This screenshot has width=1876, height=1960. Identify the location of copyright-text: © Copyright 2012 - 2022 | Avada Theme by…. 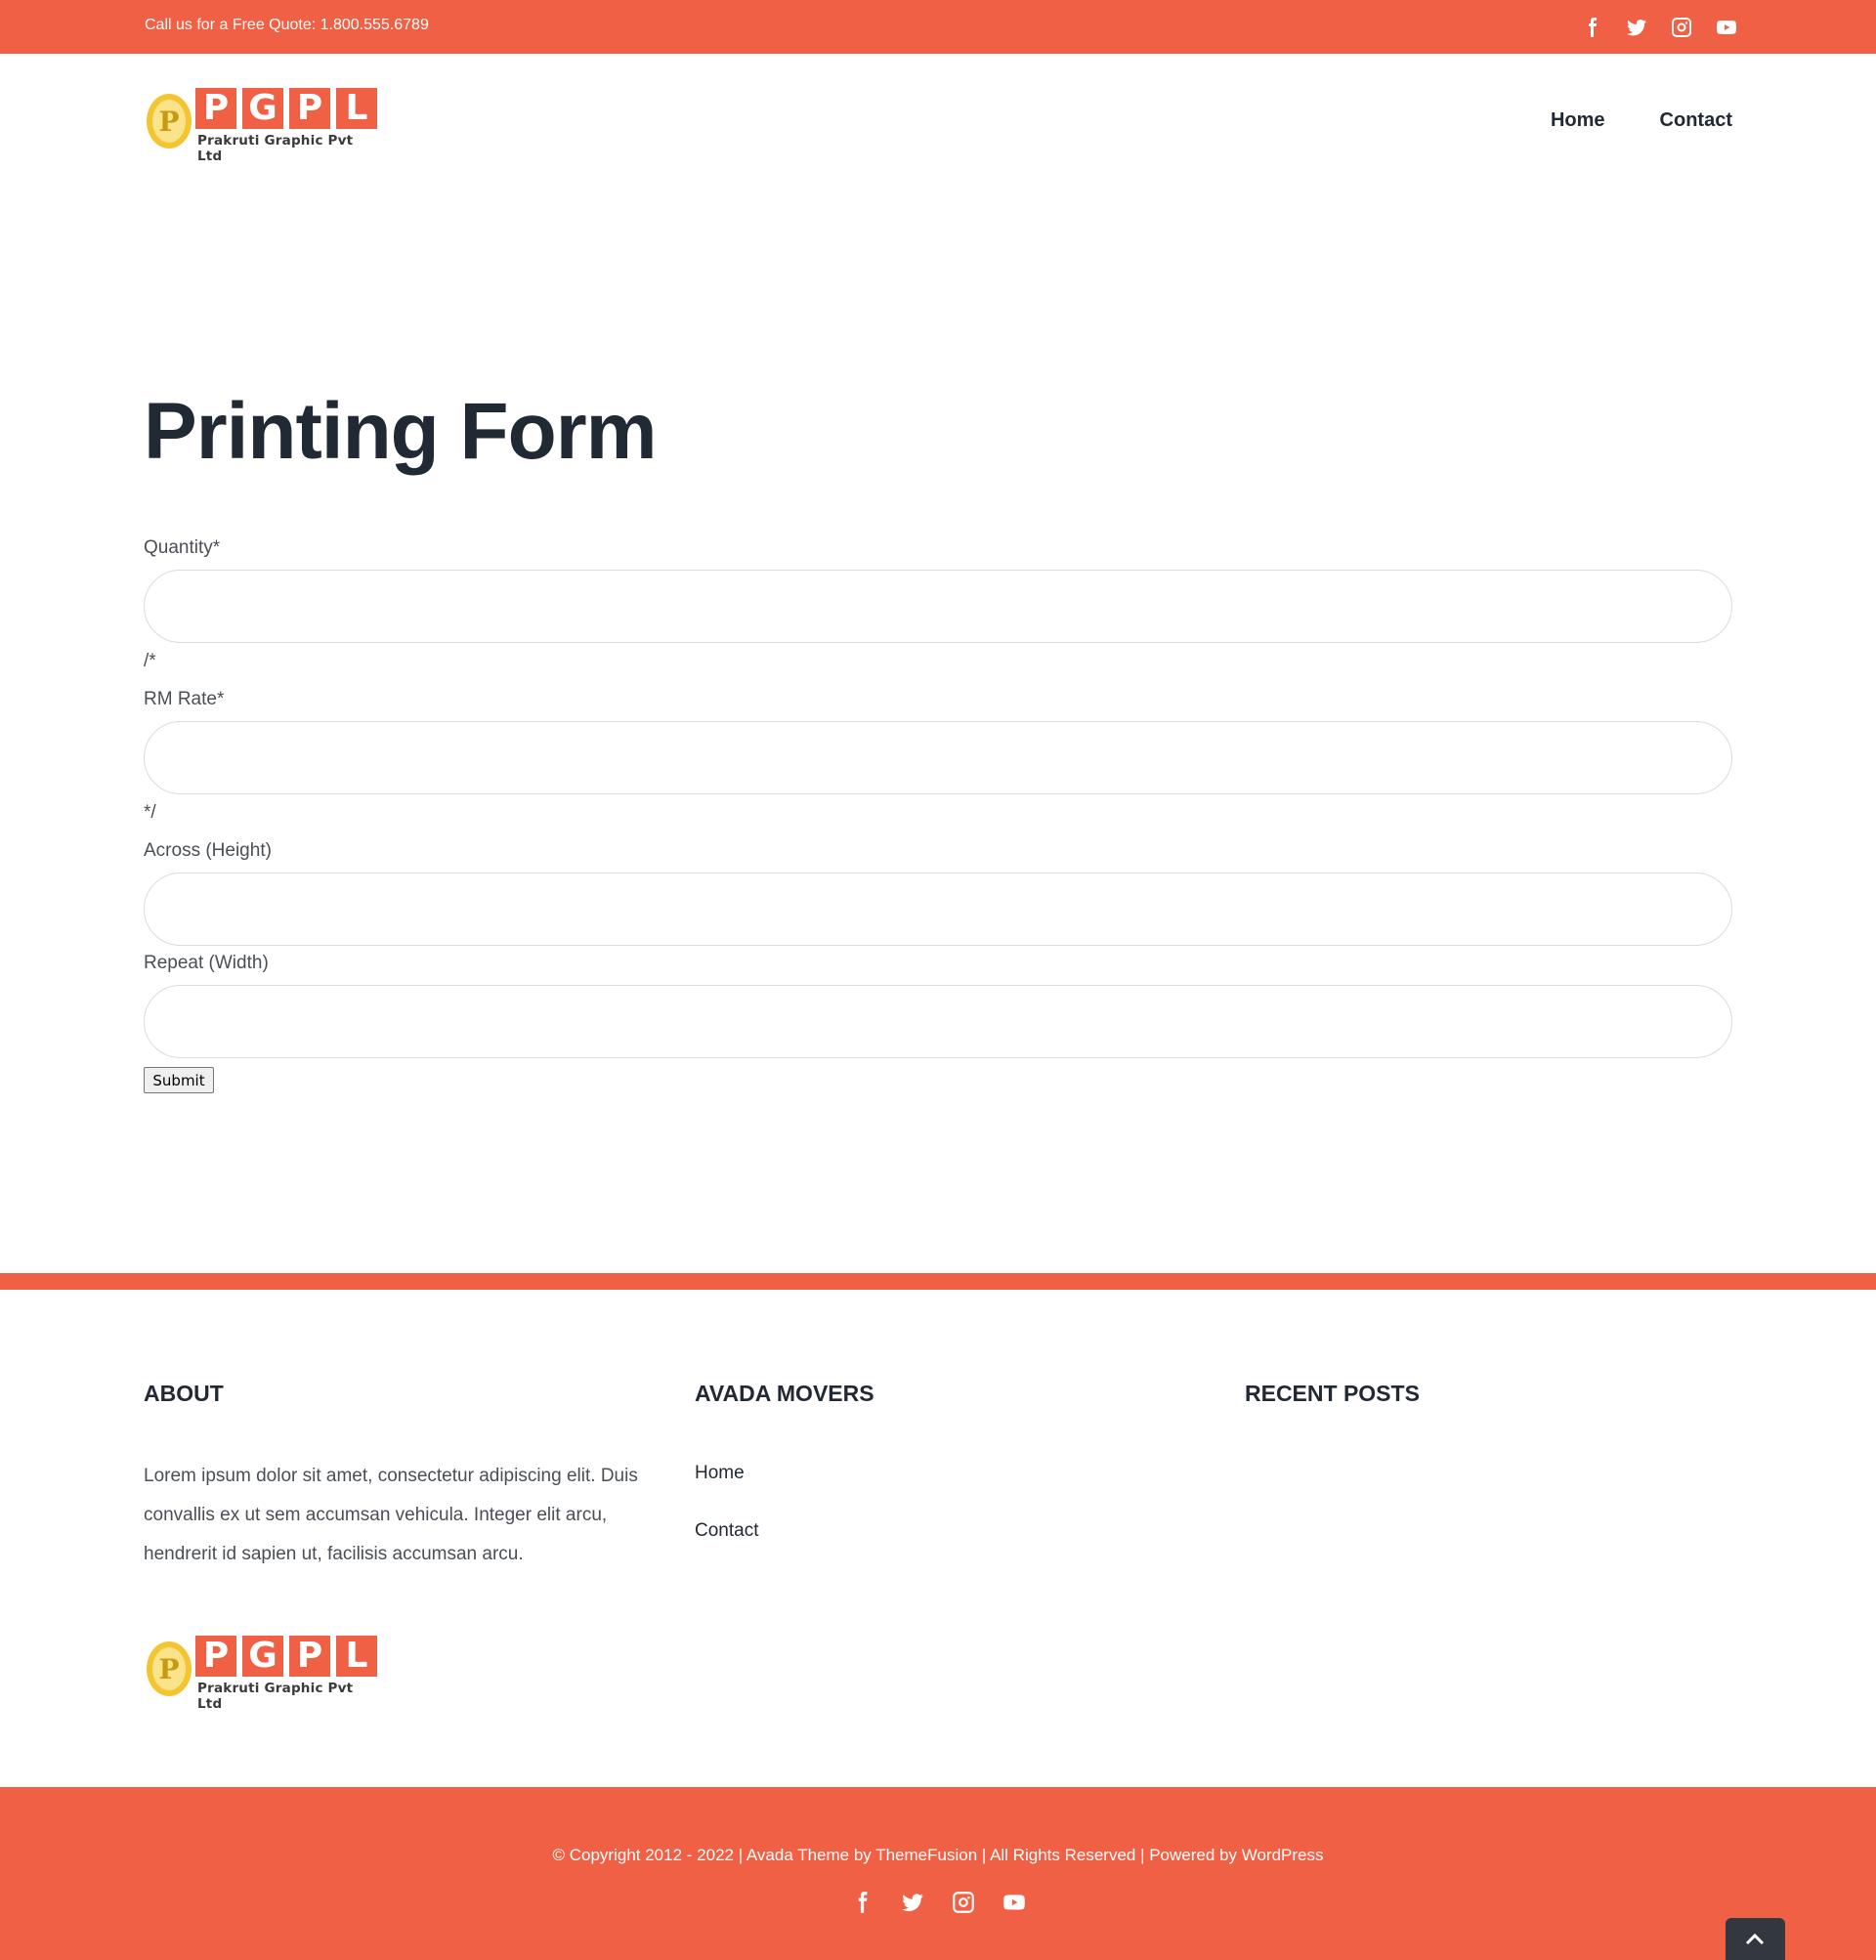
(938, 1855).